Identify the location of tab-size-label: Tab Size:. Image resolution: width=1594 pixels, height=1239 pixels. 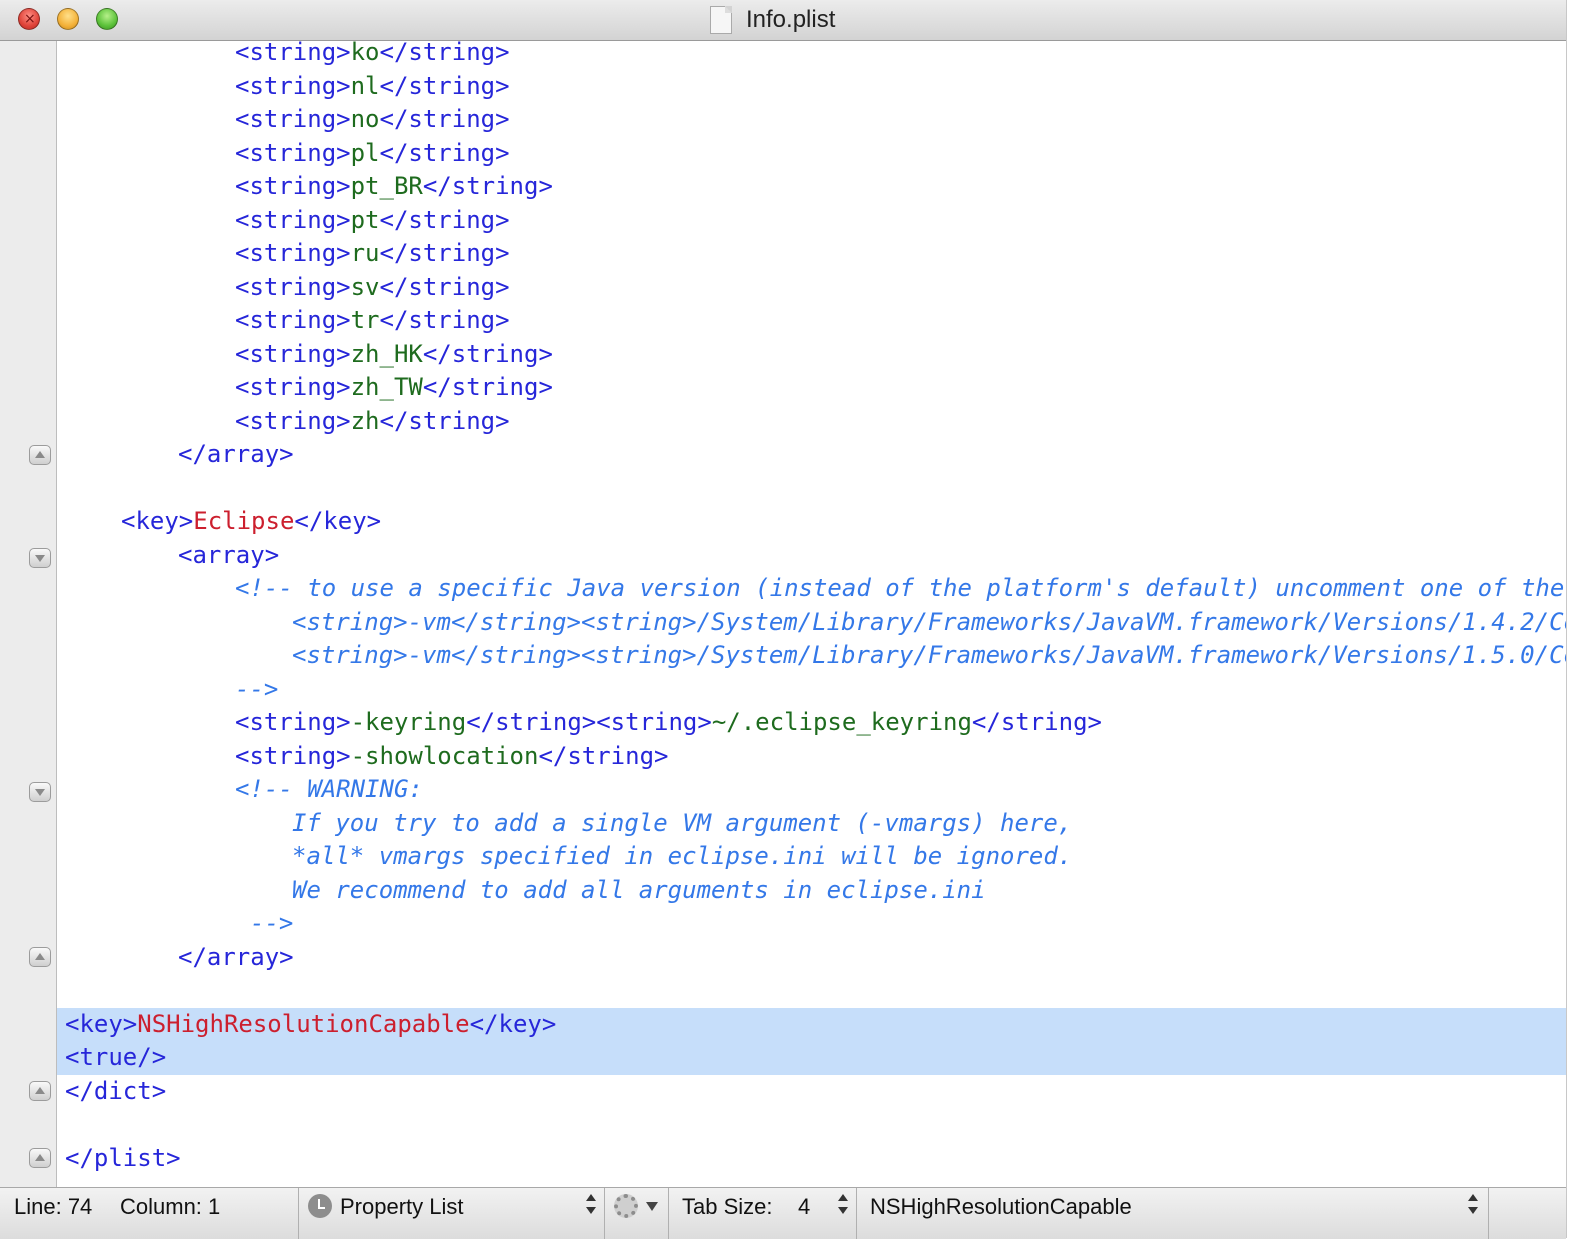
(727, 1206).